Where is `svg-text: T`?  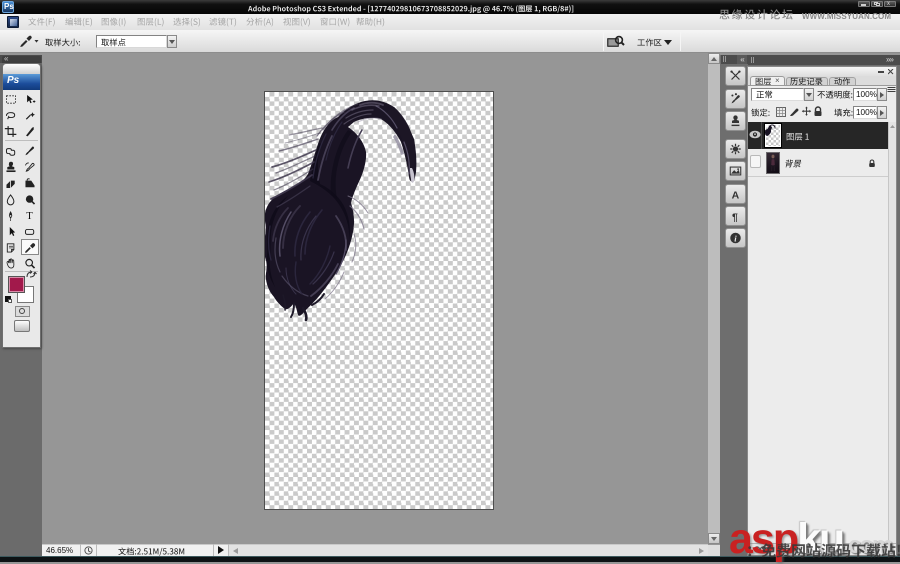
svg-text: T is located at coordinates (29, 216).